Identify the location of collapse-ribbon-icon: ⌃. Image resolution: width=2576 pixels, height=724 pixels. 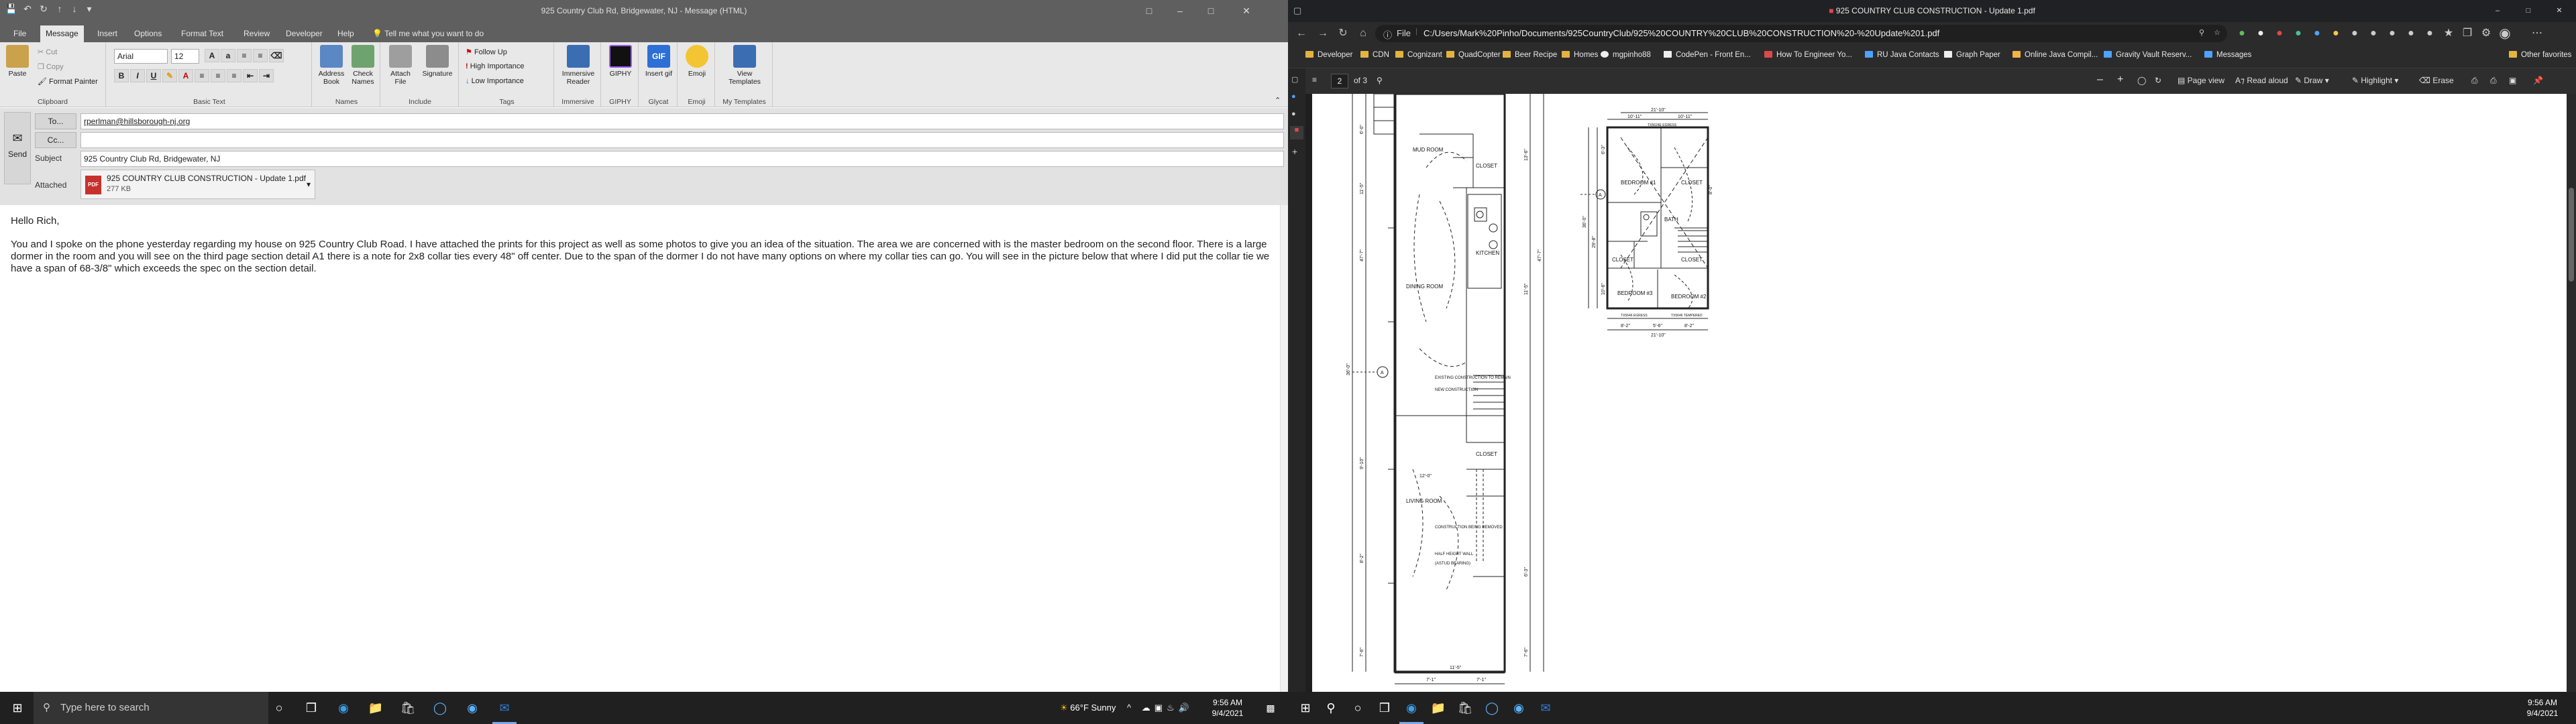
(1278, 100).